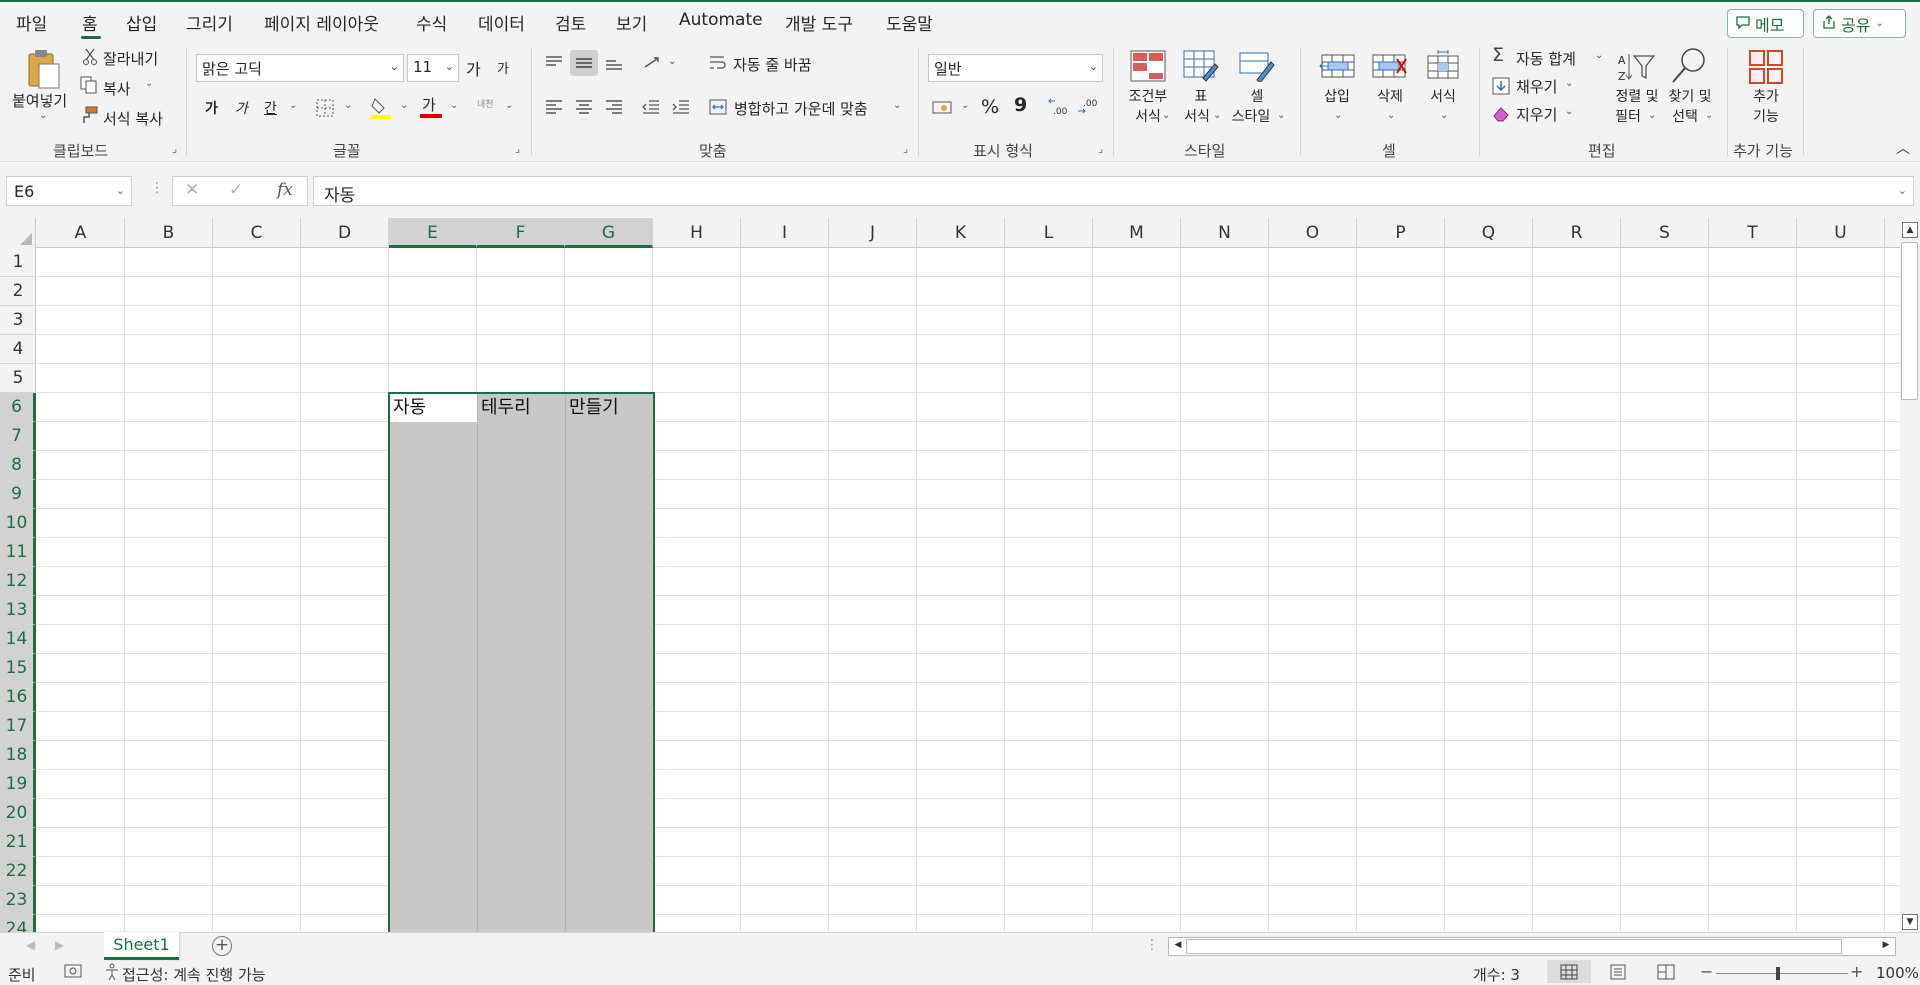  Describe the element at coordinates (1665, 233) in the screenshot. I see `column-header-S: S` at that location.